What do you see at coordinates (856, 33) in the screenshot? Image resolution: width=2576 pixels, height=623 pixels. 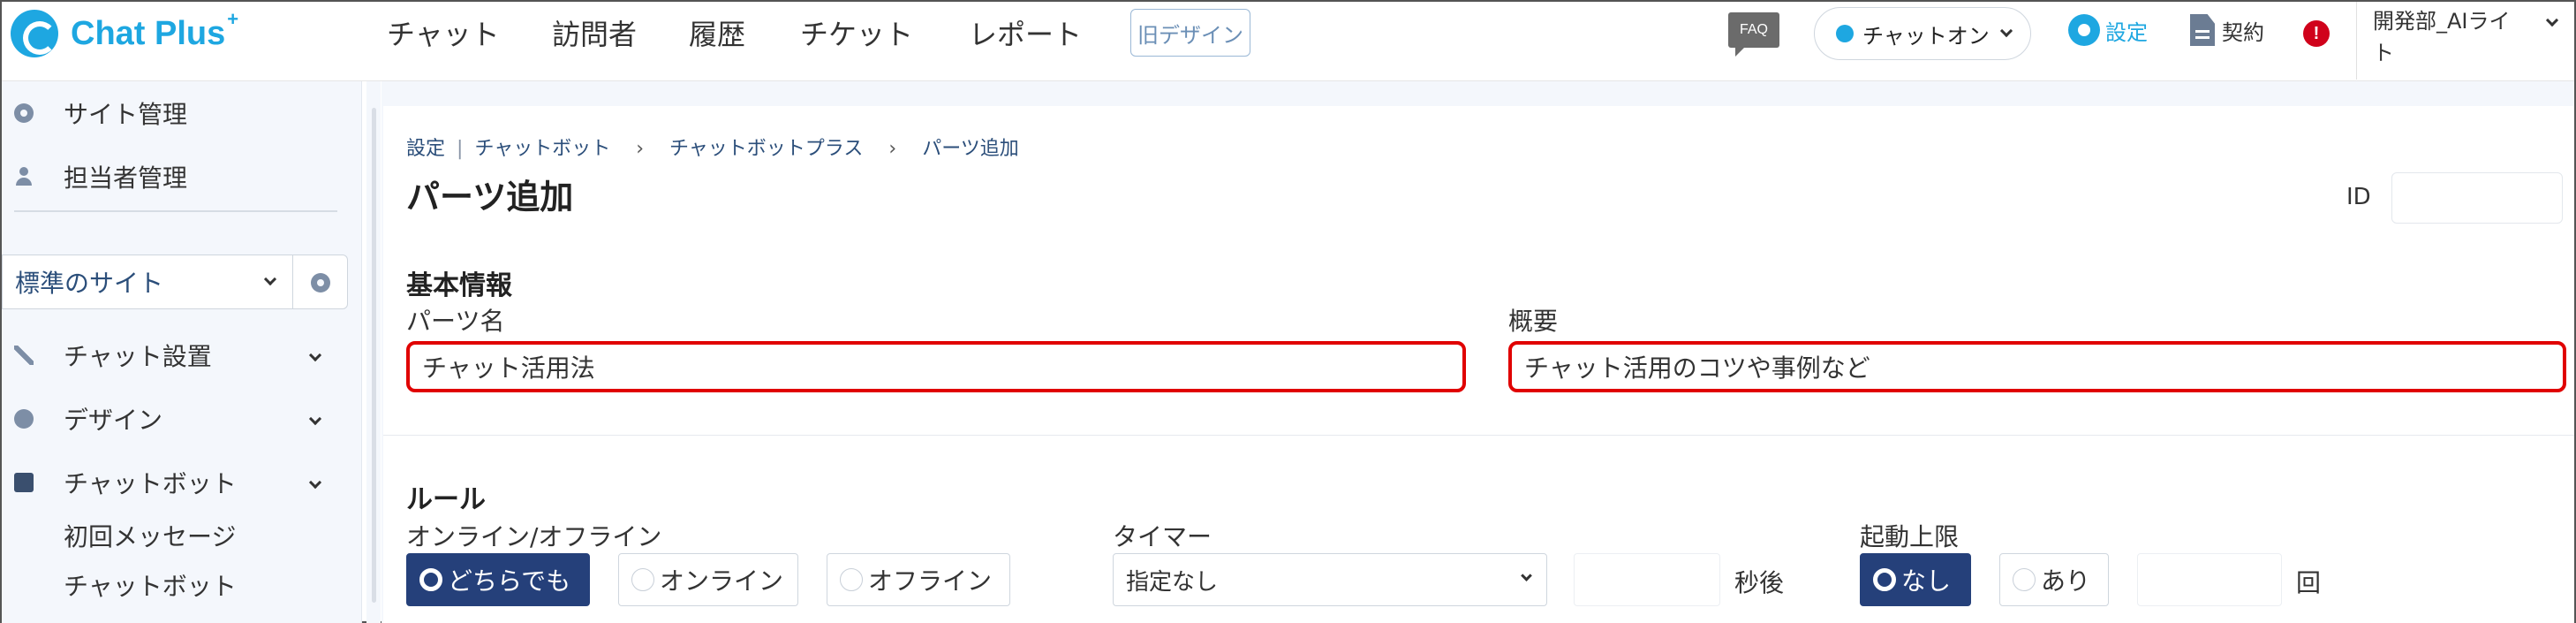 I see `nav-tickets: チケット` at bounding box center [856, 33].